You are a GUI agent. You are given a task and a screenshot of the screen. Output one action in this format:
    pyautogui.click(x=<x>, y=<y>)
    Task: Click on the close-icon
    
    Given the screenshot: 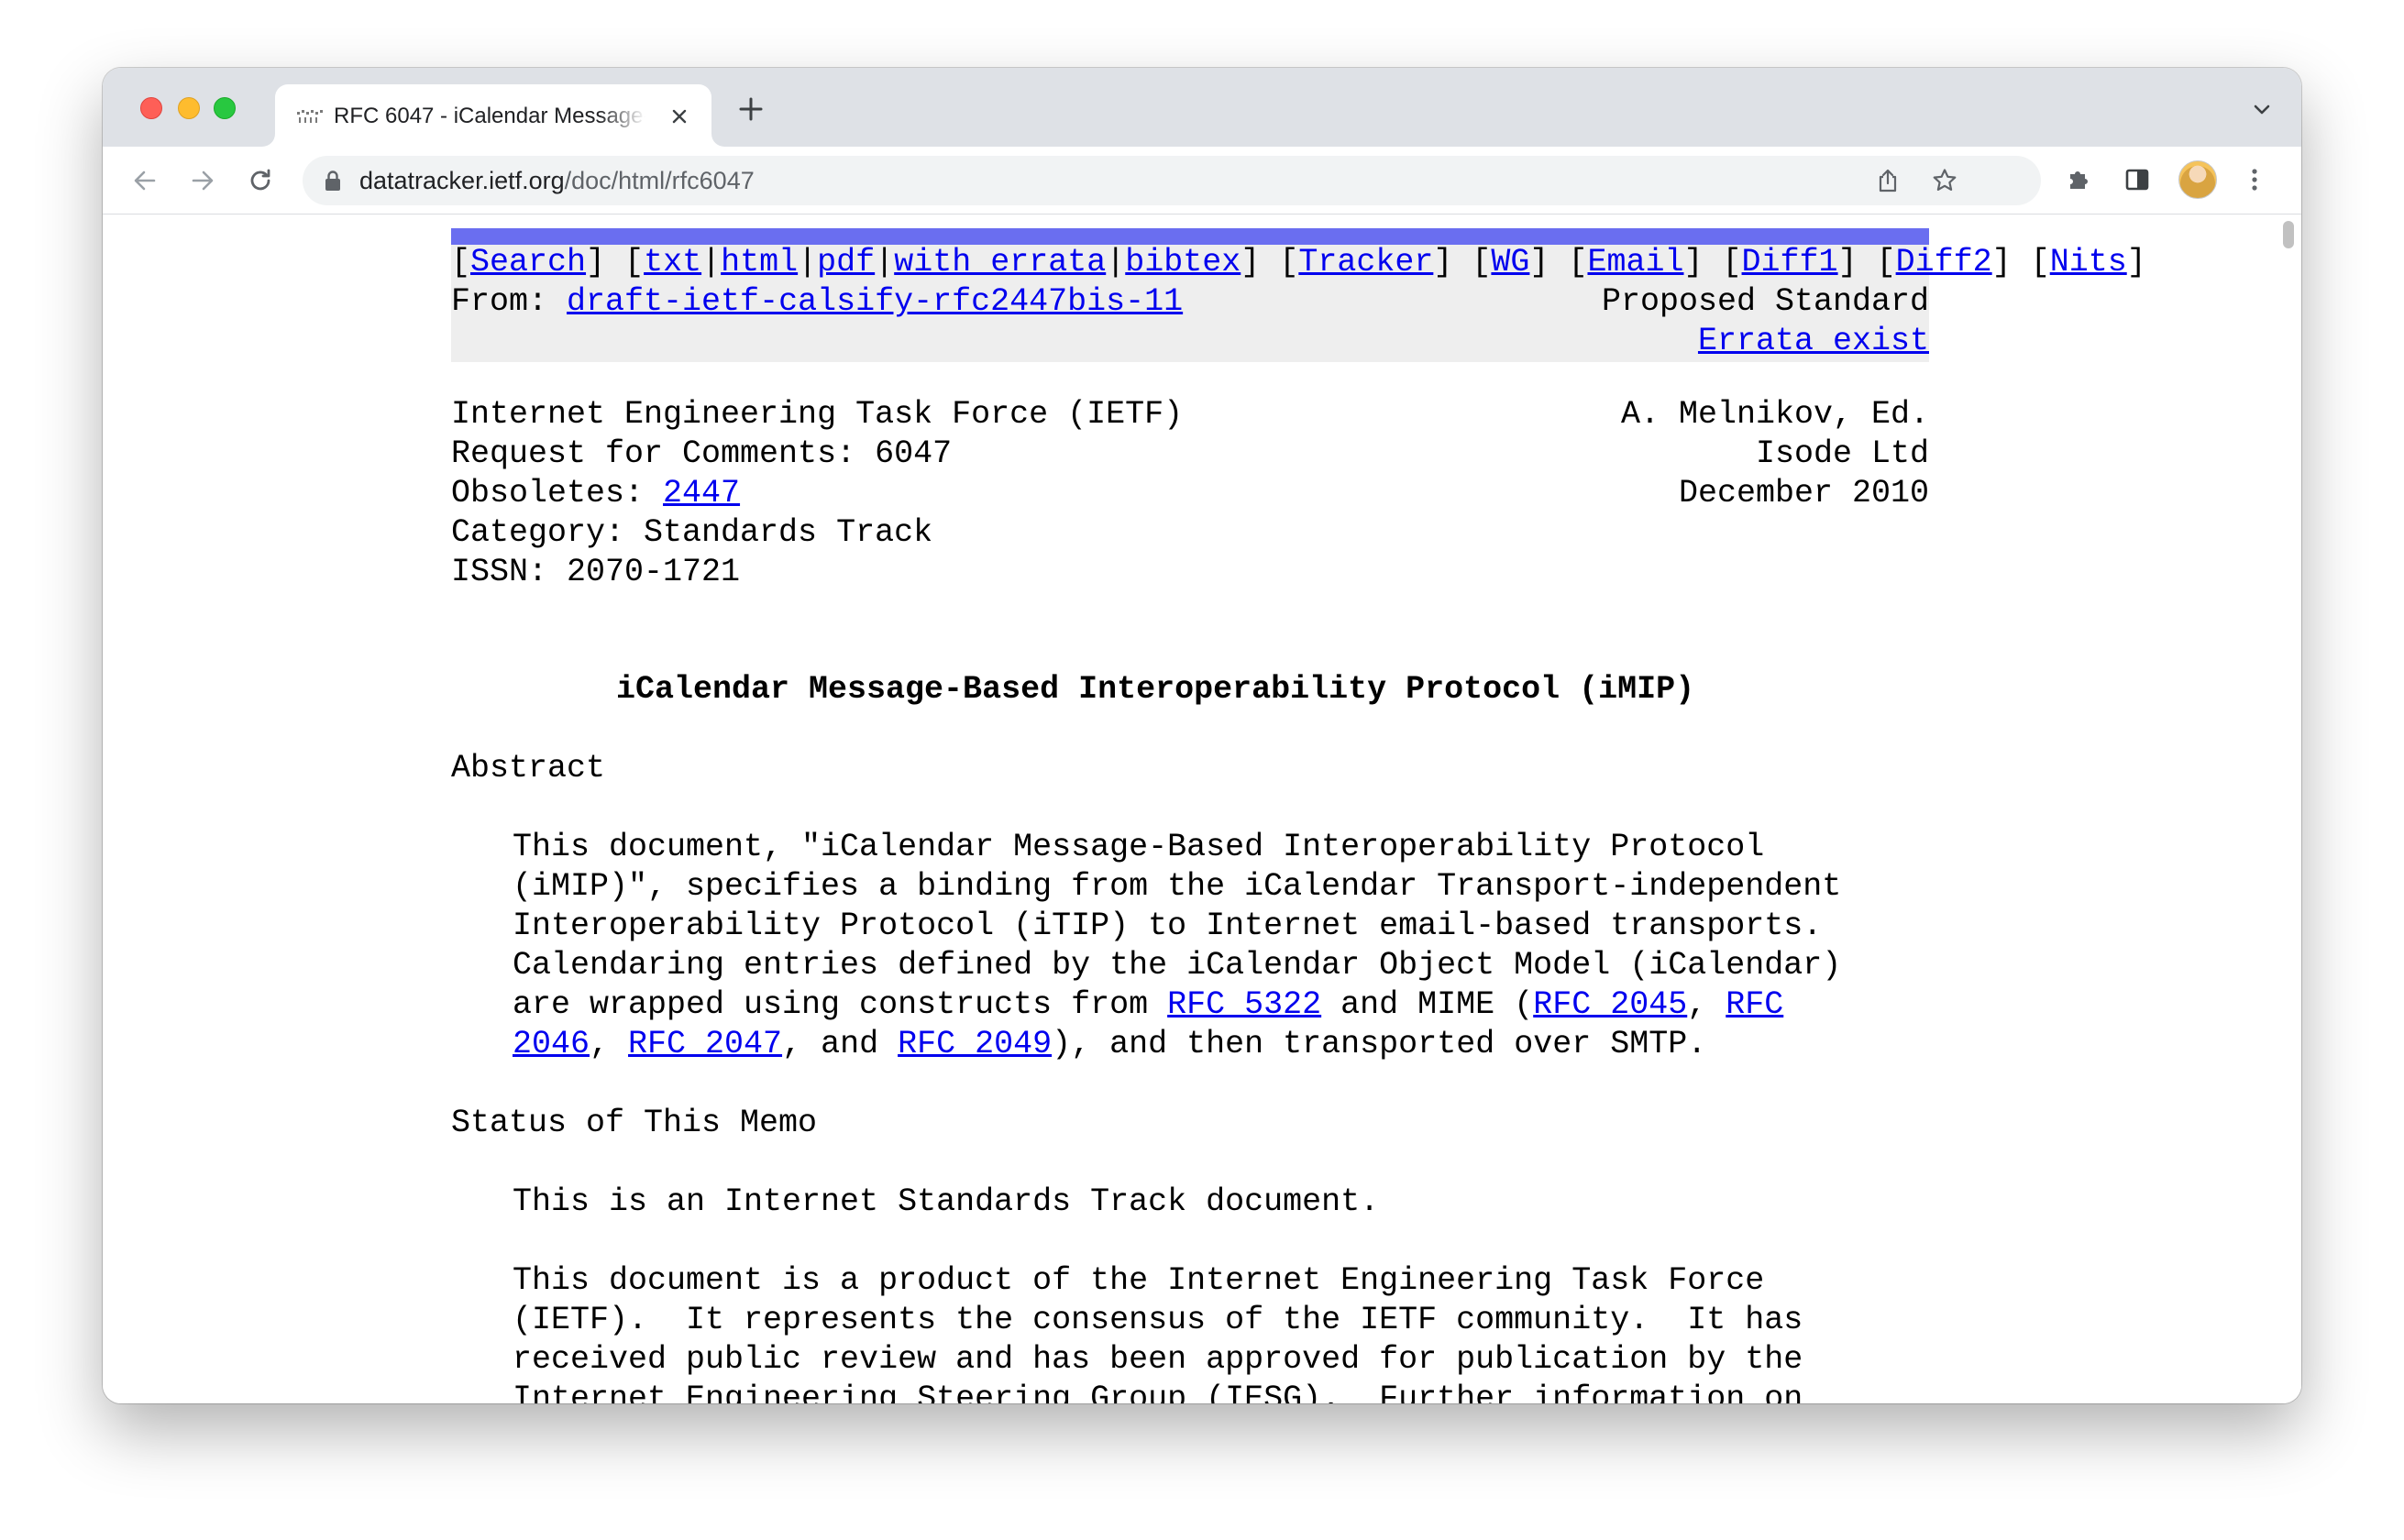 What is the action you would take?
    pyautogui.click(x=679, y=116)
    